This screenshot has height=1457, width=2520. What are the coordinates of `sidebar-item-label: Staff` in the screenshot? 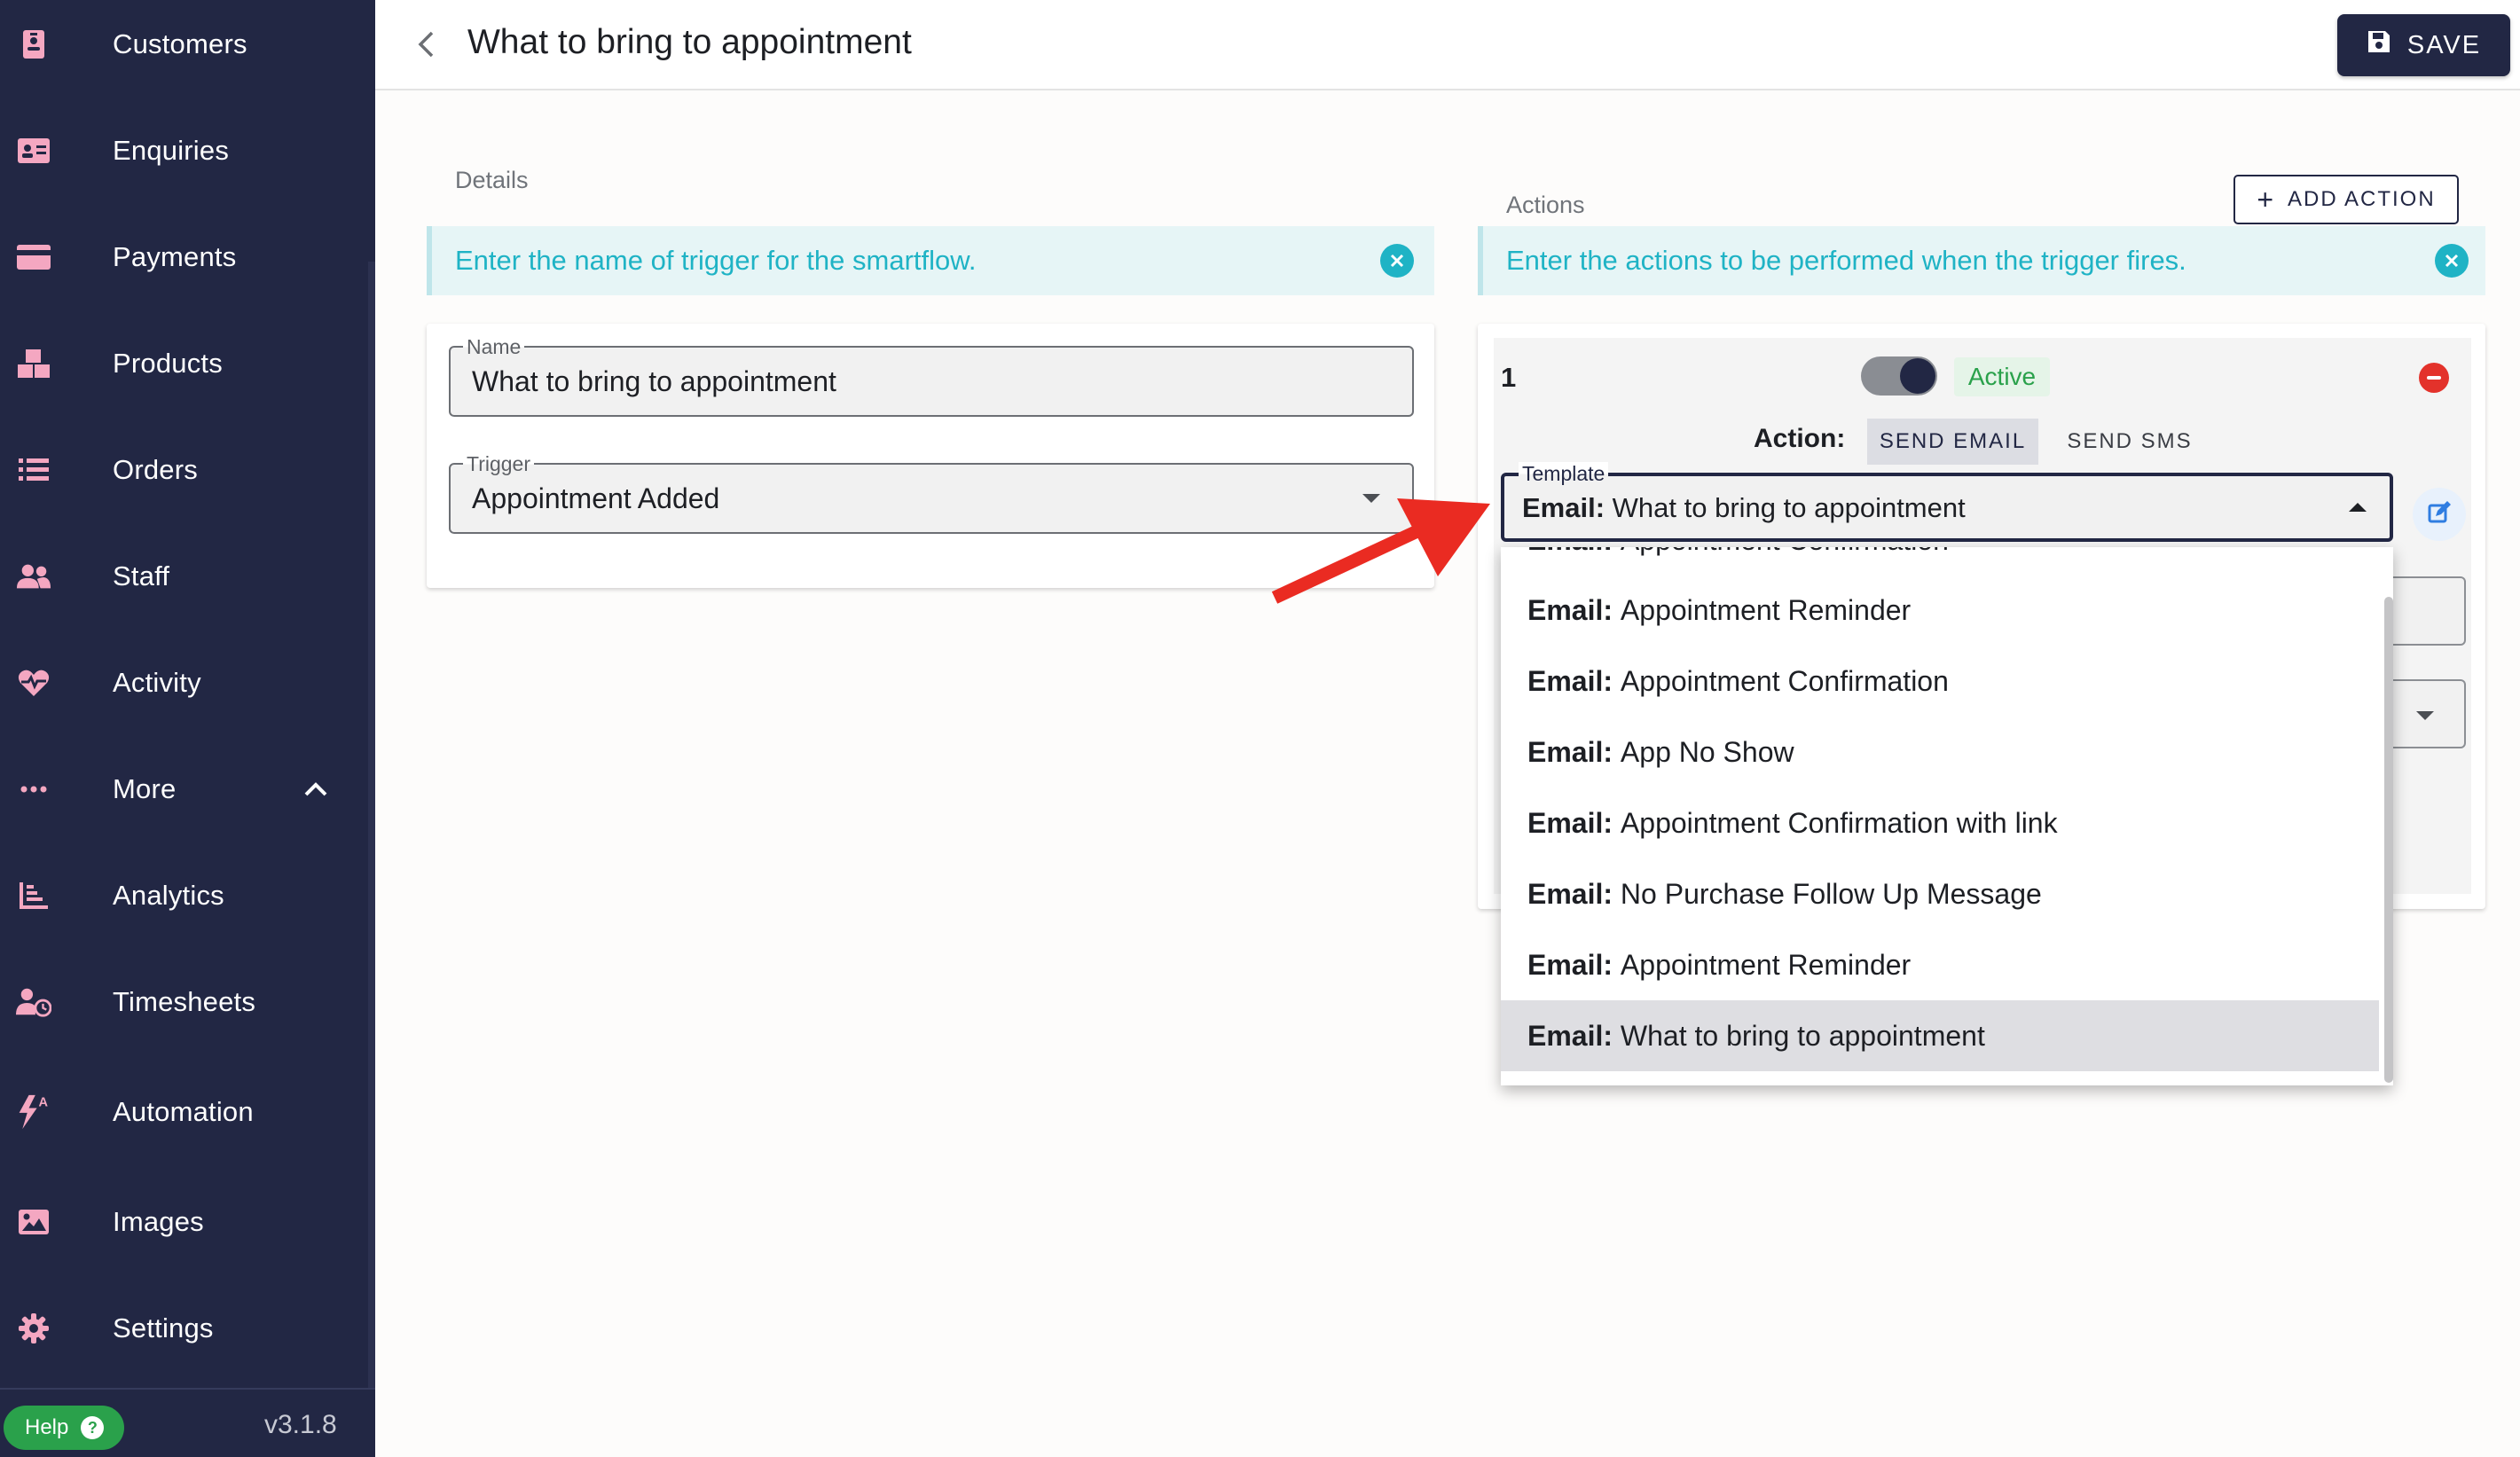 It's located at (141, 575).